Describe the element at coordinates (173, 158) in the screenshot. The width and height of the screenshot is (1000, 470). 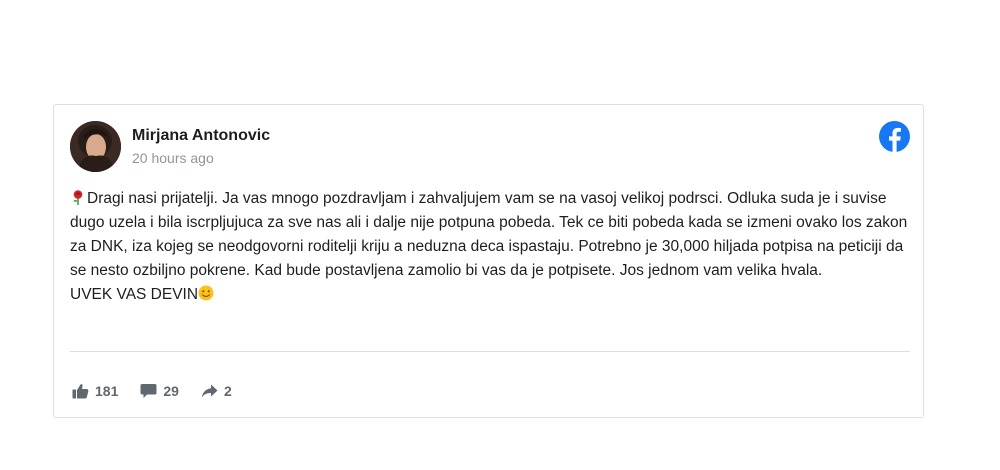
I see `post-timestamp: 20 hours ago` at that location.